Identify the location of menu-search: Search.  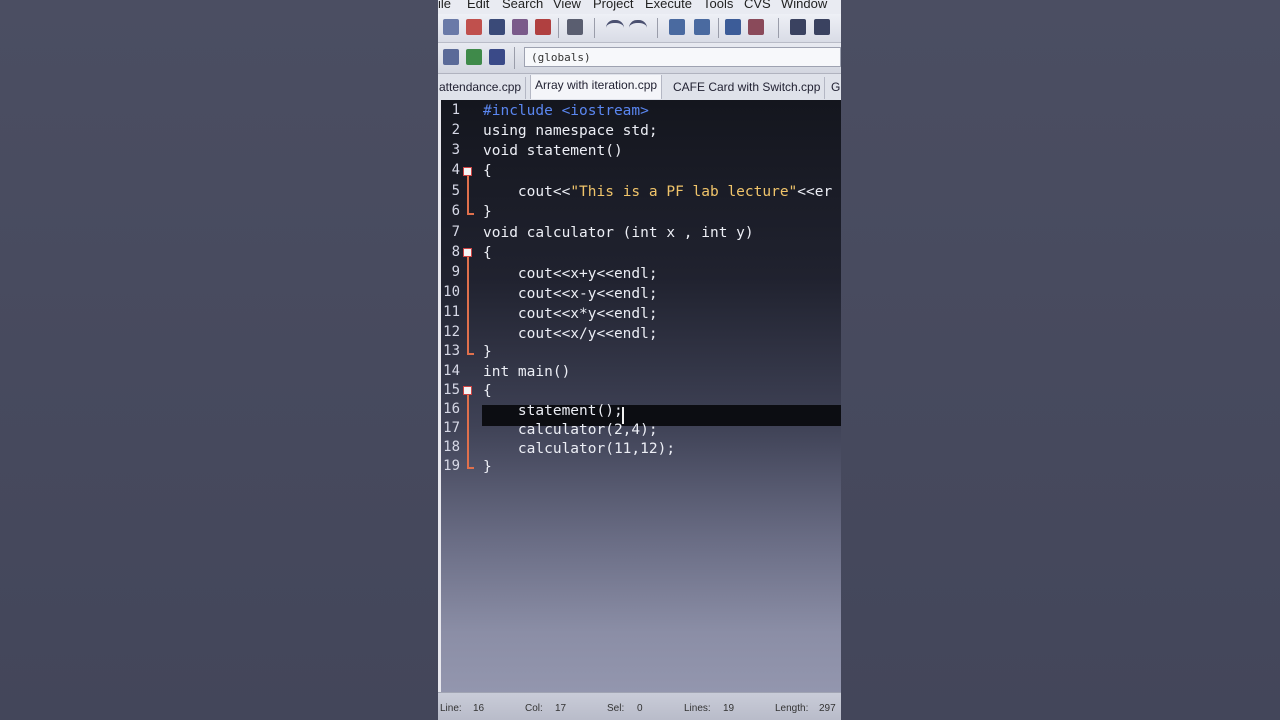
(522, 5).